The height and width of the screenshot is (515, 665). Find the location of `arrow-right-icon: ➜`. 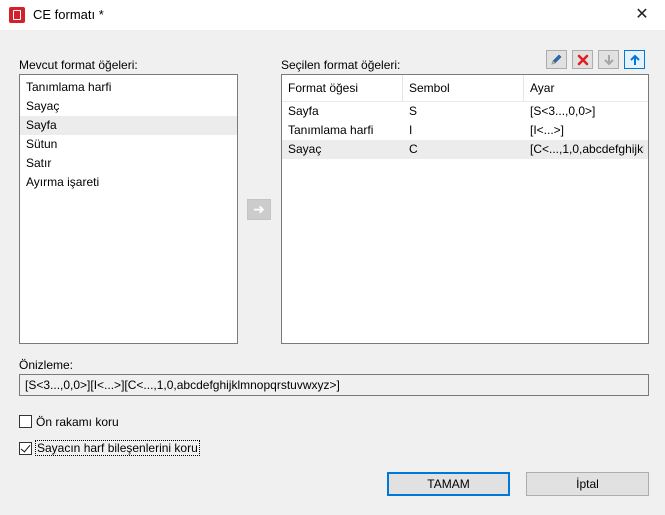

arrow-right-icon: ➜ is located at coordinates (259, 209).